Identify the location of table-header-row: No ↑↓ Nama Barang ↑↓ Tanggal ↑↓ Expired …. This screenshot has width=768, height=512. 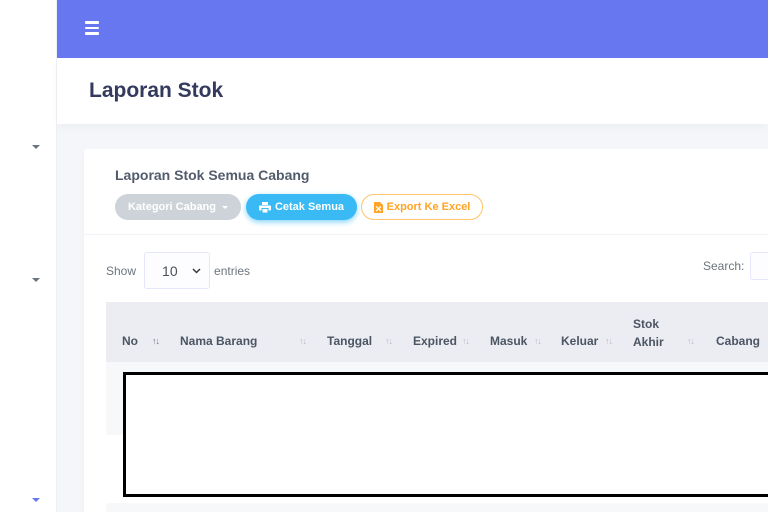
(437, 332).